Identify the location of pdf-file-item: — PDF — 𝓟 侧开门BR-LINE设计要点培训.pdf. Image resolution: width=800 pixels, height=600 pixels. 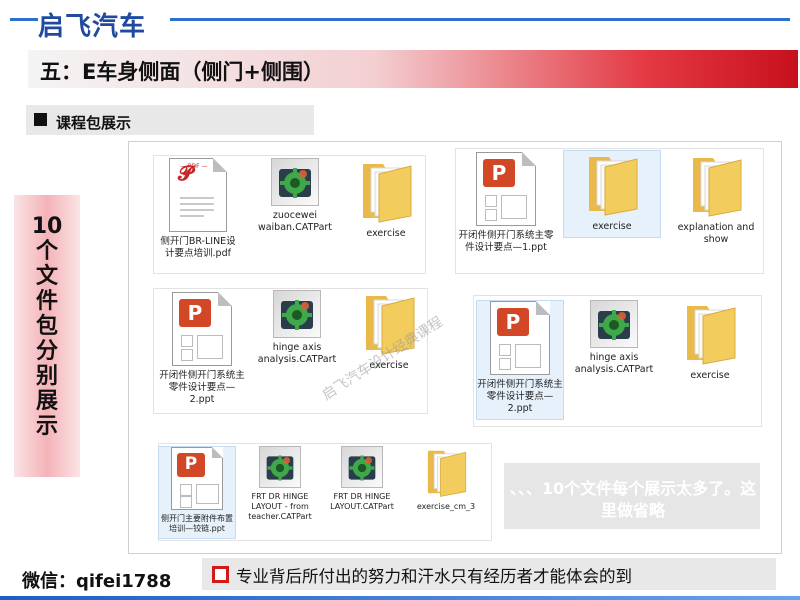
(198, 209).